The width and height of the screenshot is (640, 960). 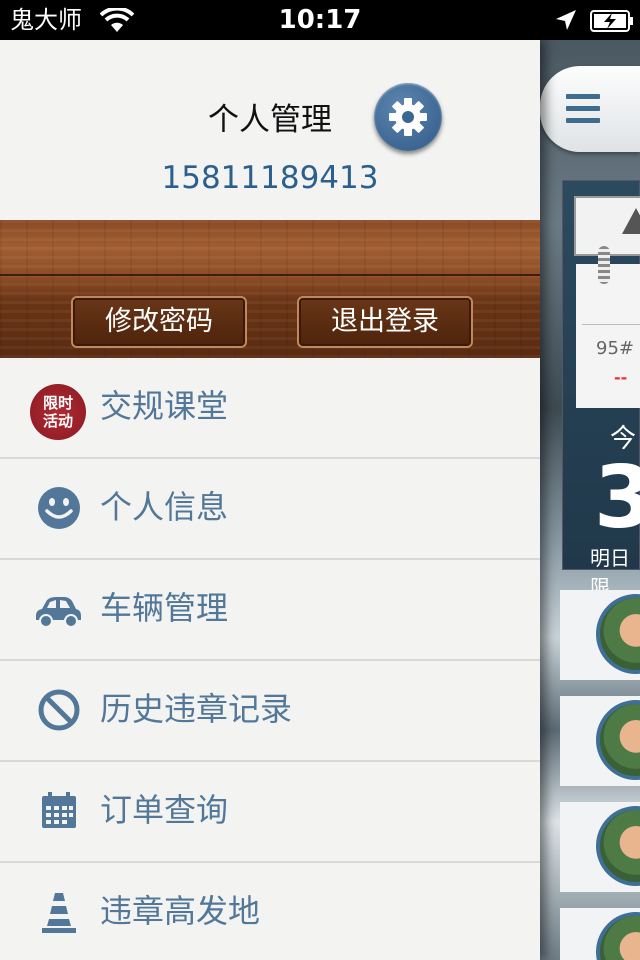 I want to click on gear-icon, so click(x=408, y=117).